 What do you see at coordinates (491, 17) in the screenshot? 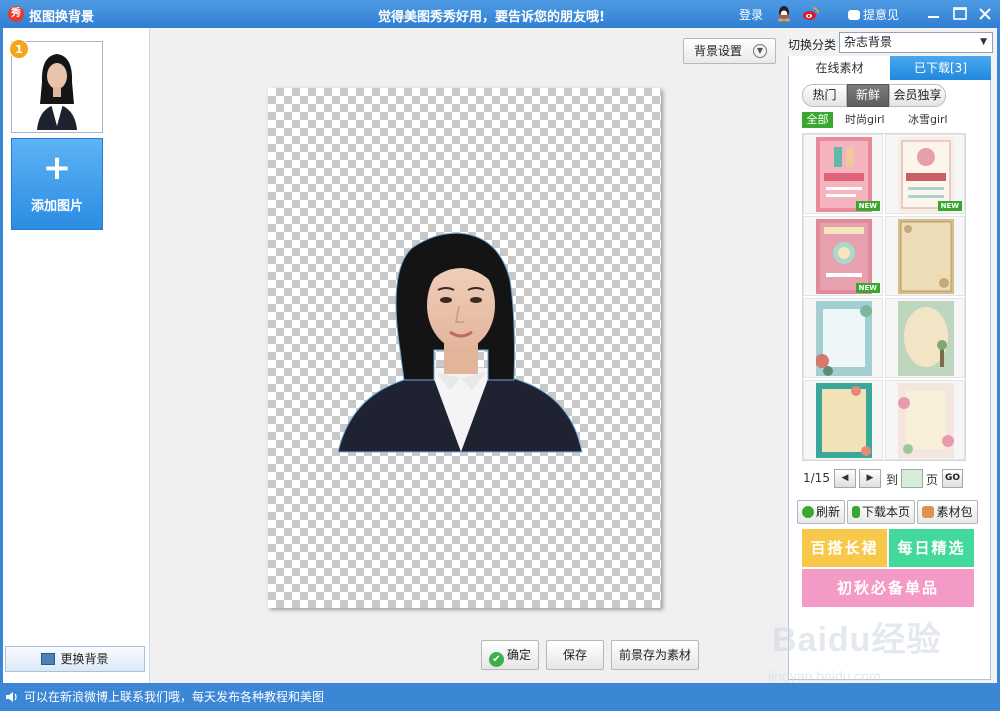
I see `slogan-text: 觉得美图秀秀好用，要告诉您的朋友哦!` at bounding box center [491, 17].